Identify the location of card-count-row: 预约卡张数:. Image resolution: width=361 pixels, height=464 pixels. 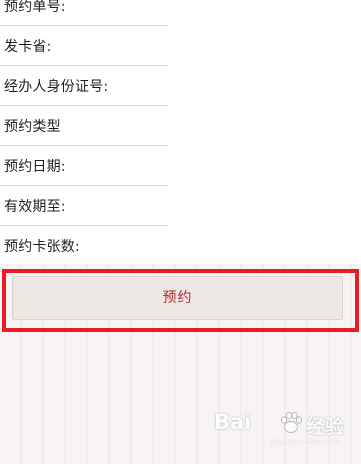
(180, 246).